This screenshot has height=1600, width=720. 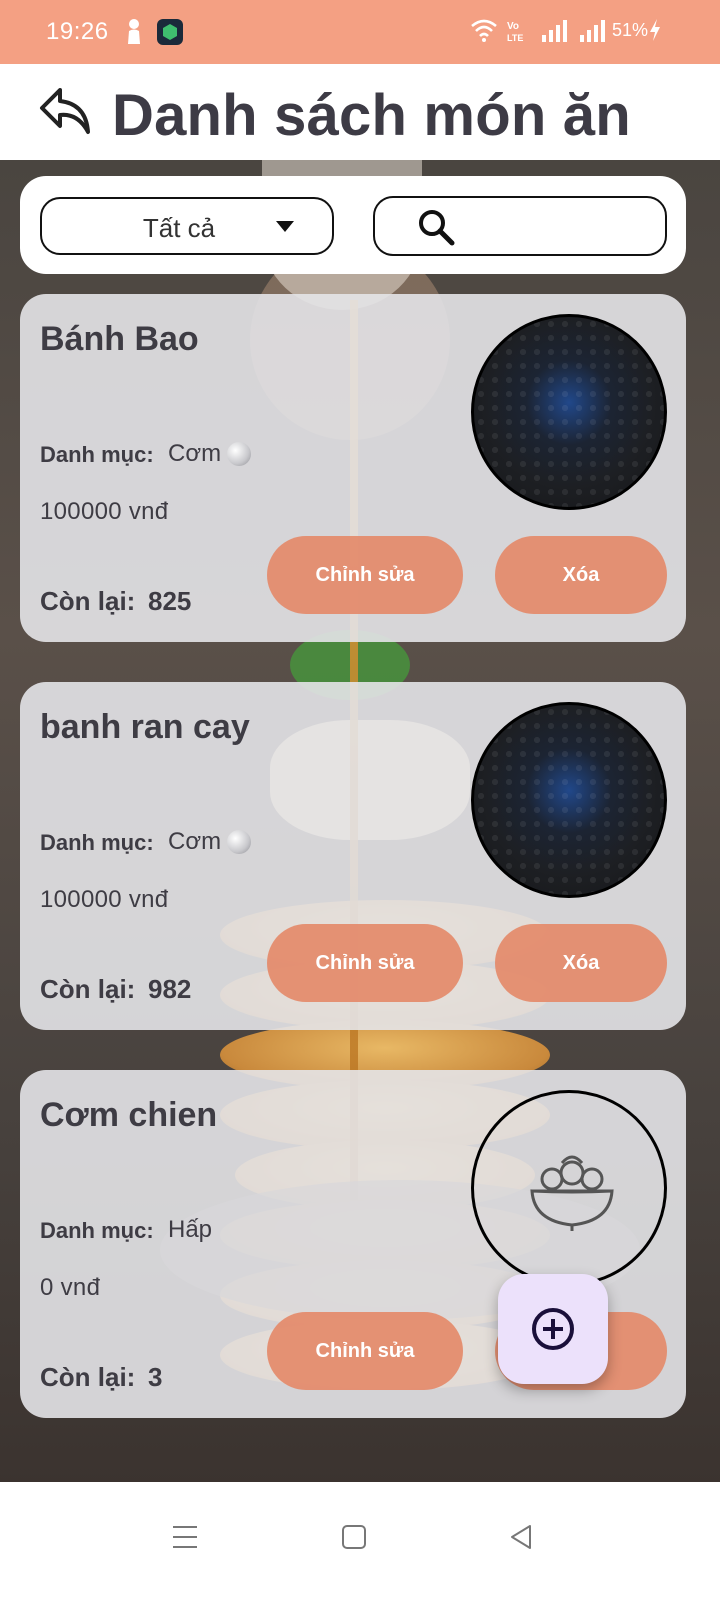 I want to click on category-dropdown: Tất cả, so click(x=187, y=226).